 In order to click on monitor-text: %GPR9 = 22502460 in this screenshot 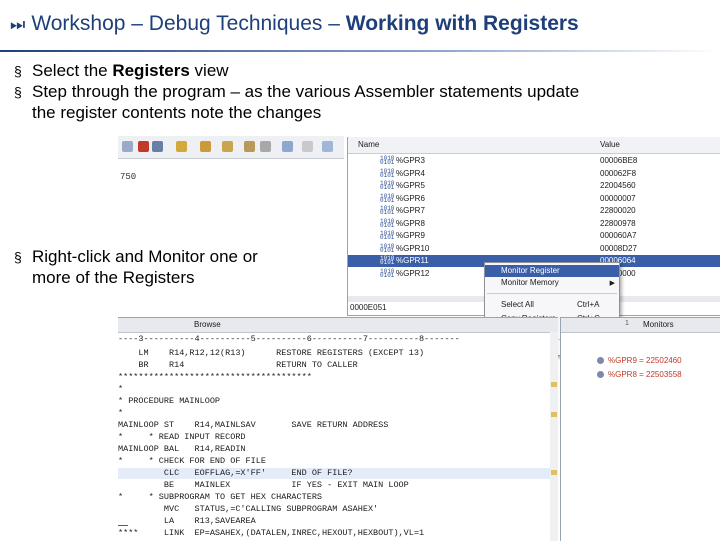, I will do `click(645, 360)`.